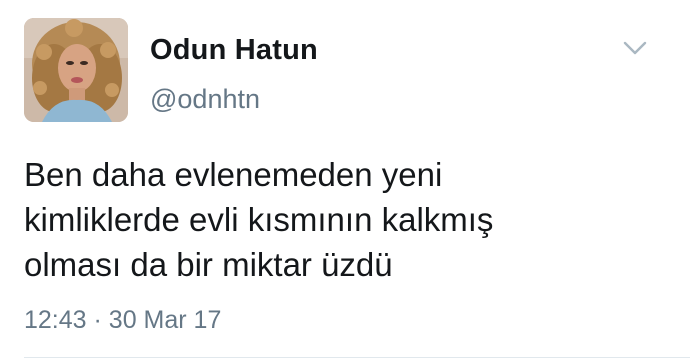 The image size is (690, 364). What do you see at coordinates (55, 320) in the screenshot?
I see `timestamp-time: 12:43` at bounding box center [55, 320].